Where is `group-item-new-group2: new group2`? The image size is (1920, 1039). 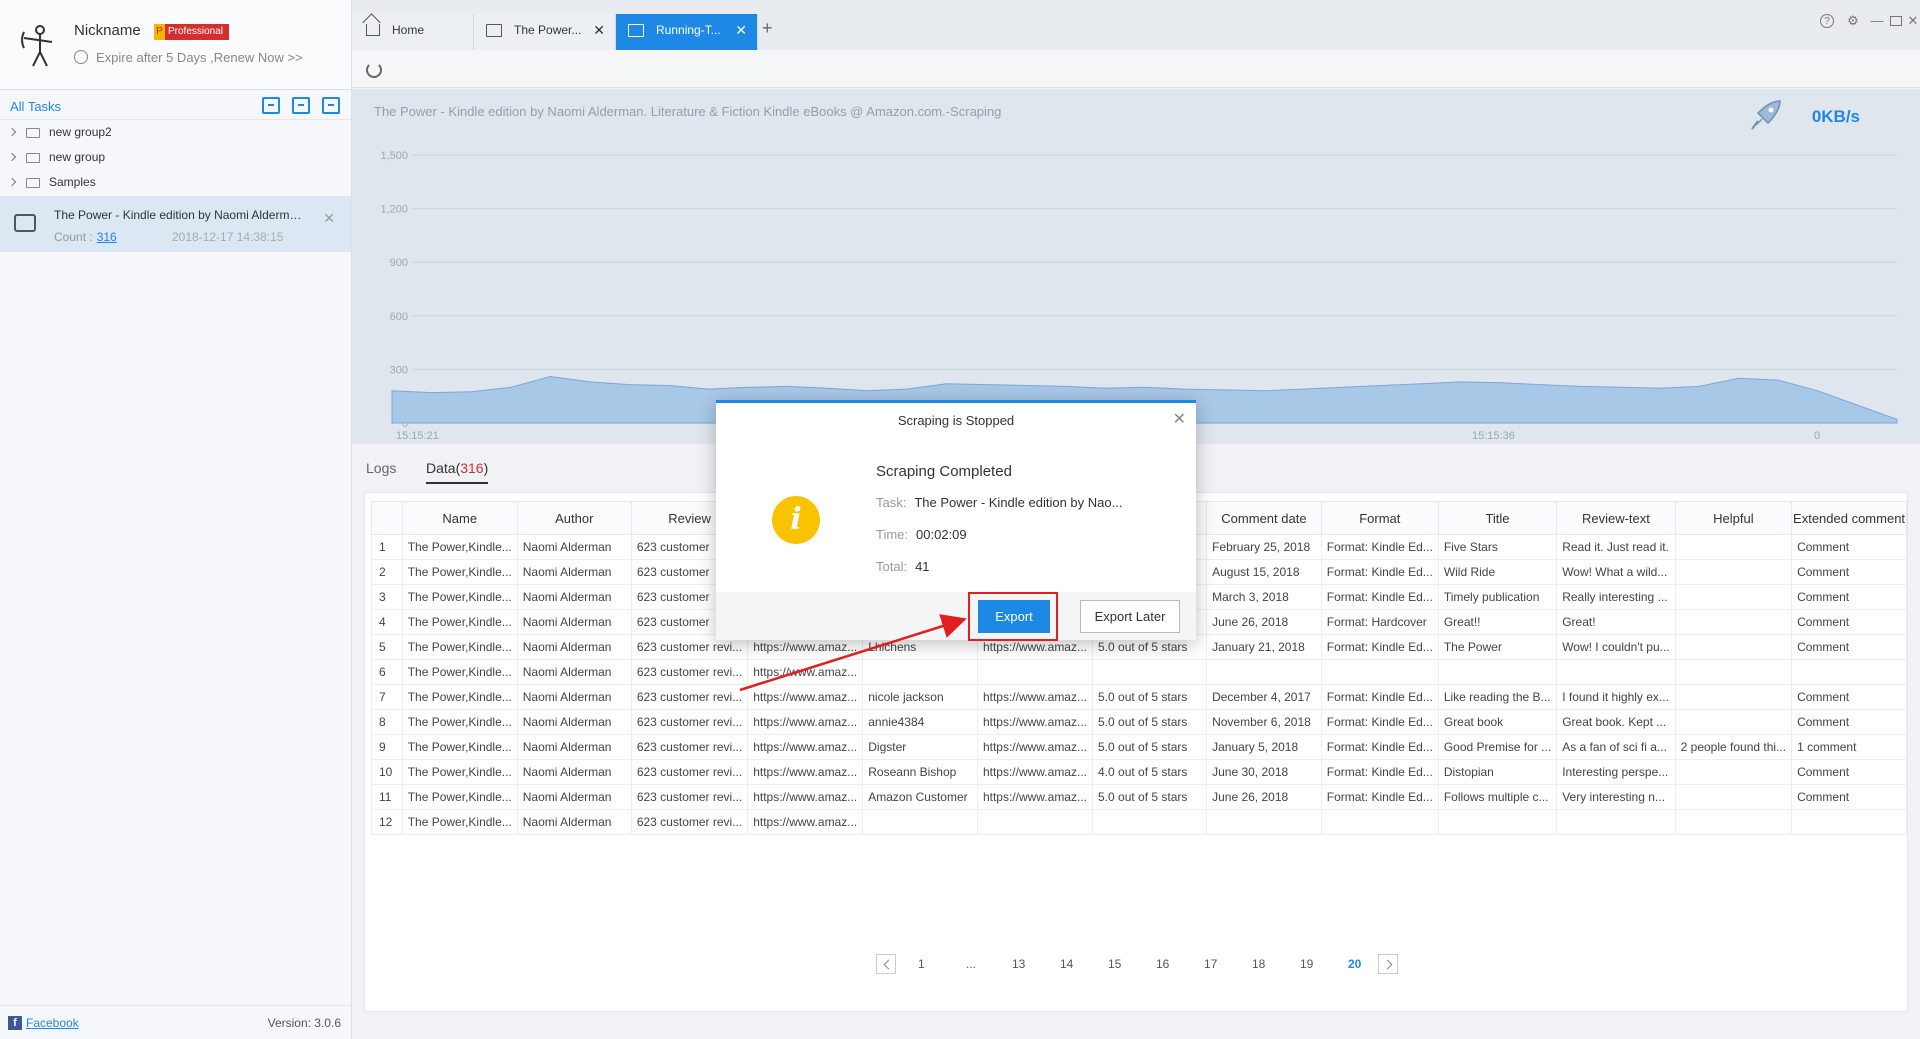 group-item-new-group2: new group2 is located at coordinates (175, 132).